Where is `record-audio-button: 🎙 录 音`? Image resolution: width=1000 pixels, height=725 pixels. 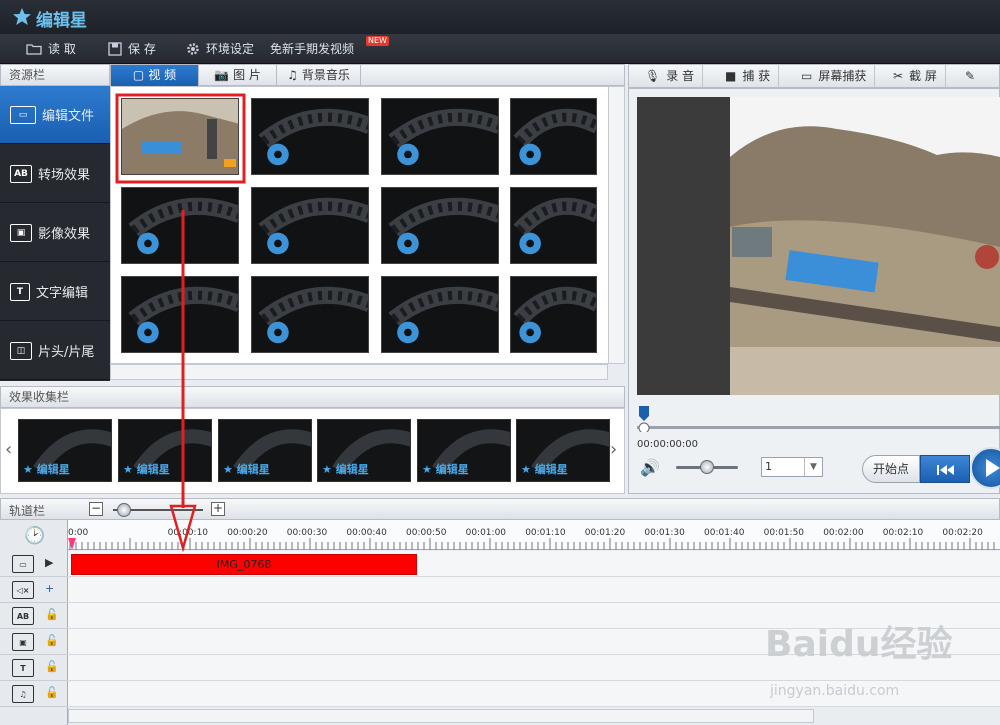 record-audio-button: 🎙 录 音 is located at coordinates (674, 76).